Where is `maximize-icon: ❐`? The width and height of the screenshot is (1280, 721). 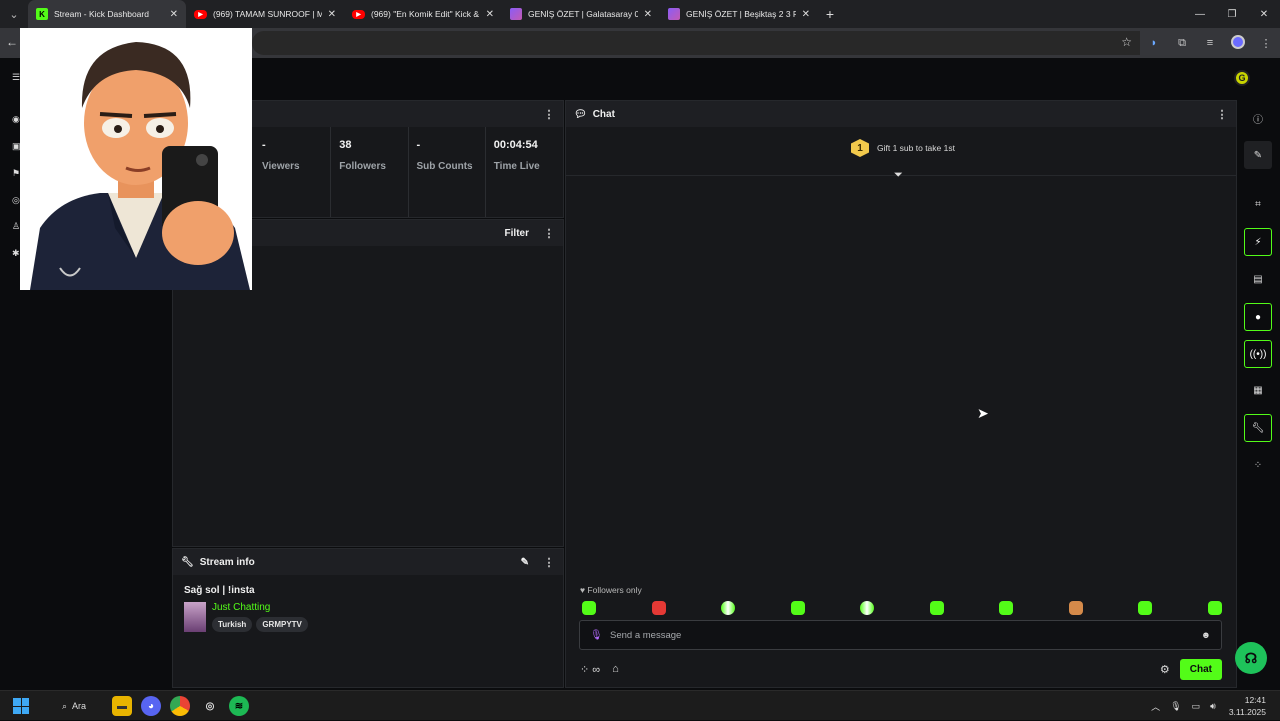 maximize-icon: ❐ is located at coordinates (1232, 14).